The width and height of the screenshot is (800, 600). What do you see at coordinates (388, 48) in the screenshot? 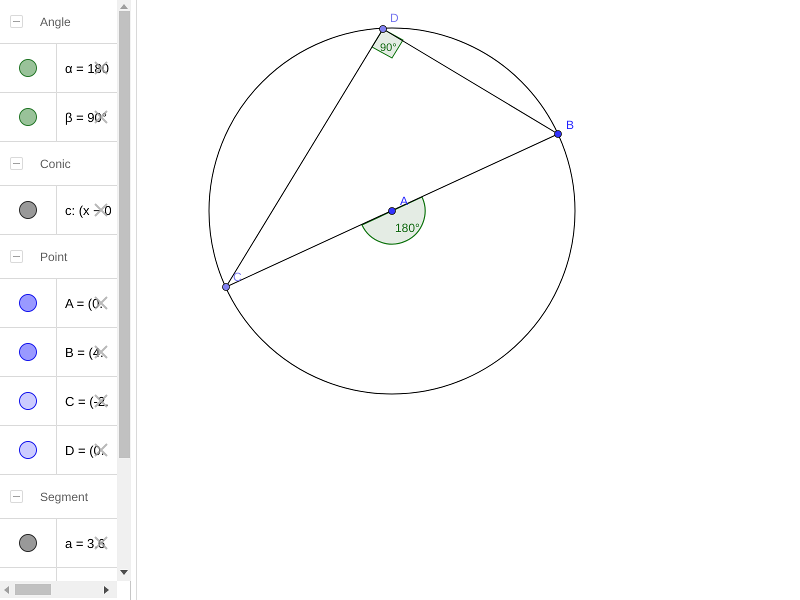
I see `angle-value: 90°` at bounding box center [388, 48].